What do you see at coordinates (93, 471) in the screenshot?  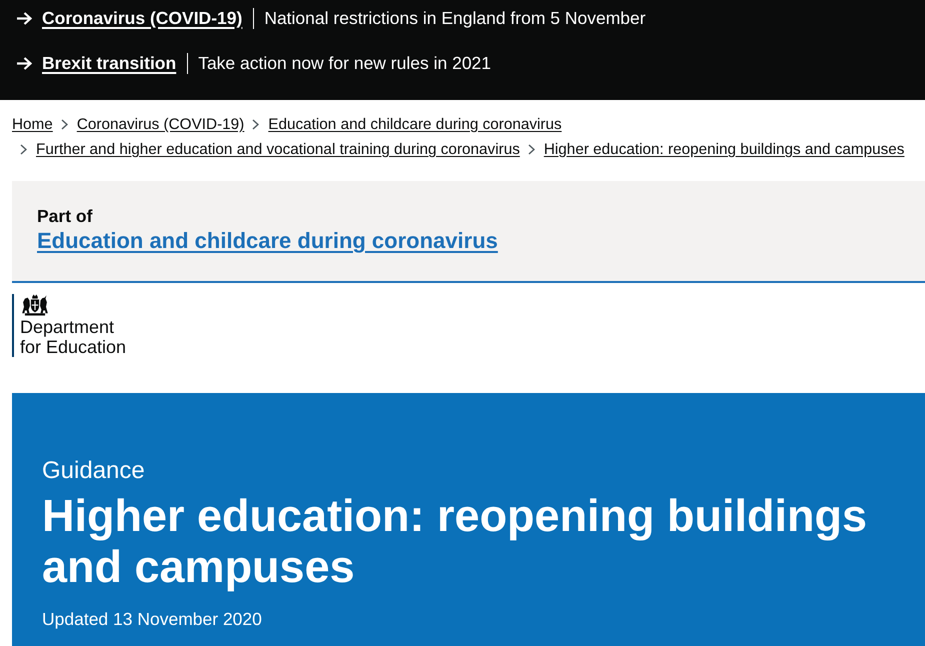 I see `document-type: Guidance` at bounding box center [93, 471].